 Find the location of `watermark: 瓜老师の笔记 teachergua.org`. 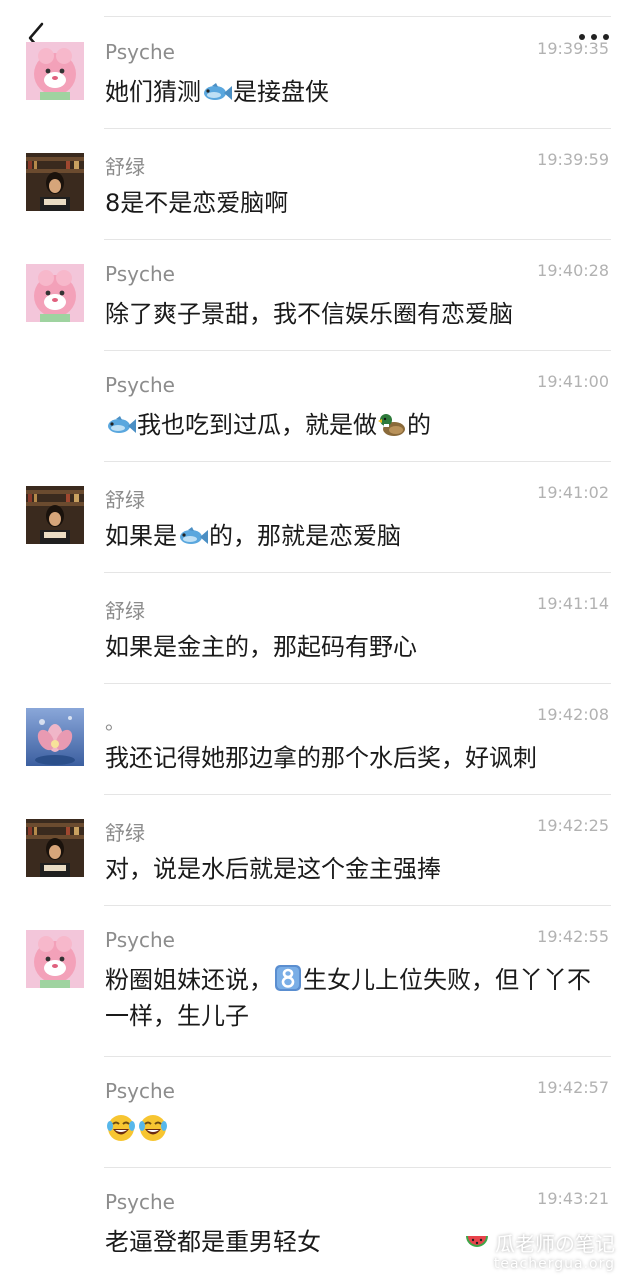

watermark: 瓜老师の笔记 teachergua.org is located at coordinates (540, 1252).